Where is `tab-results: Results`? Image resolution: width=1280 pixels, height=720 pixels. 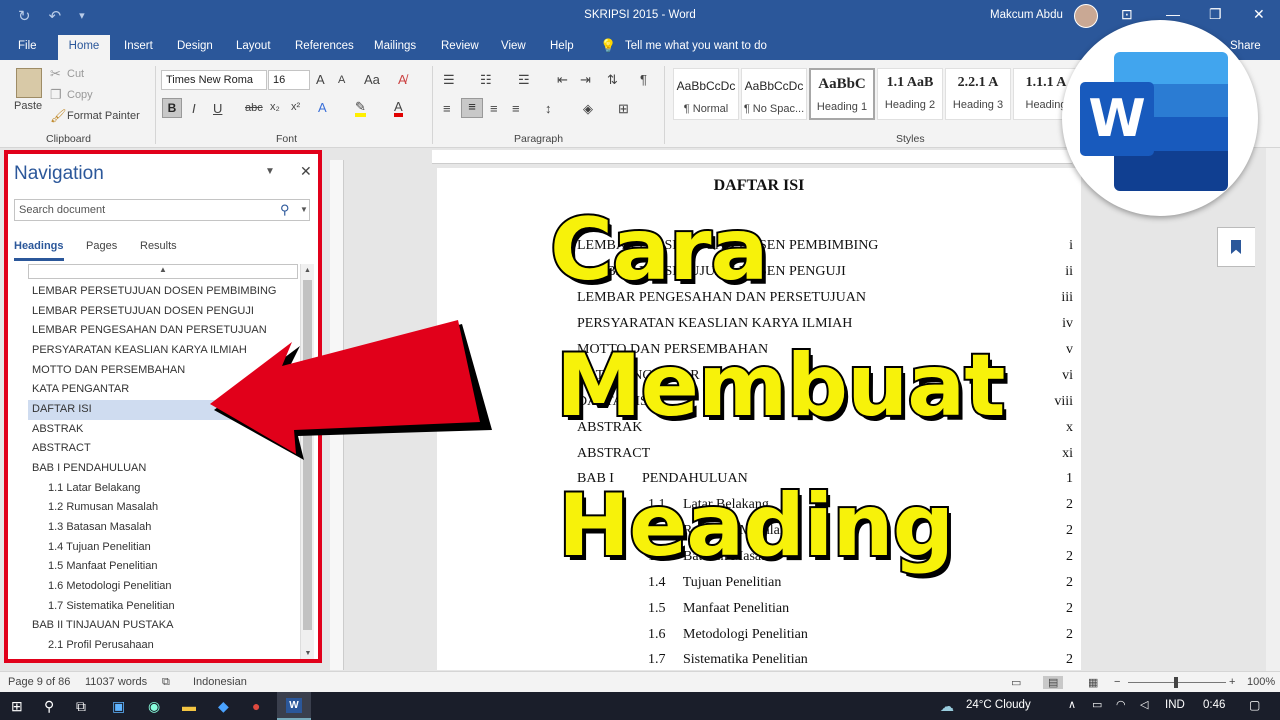 tab-results: Results is located at coordinates (158, 246).